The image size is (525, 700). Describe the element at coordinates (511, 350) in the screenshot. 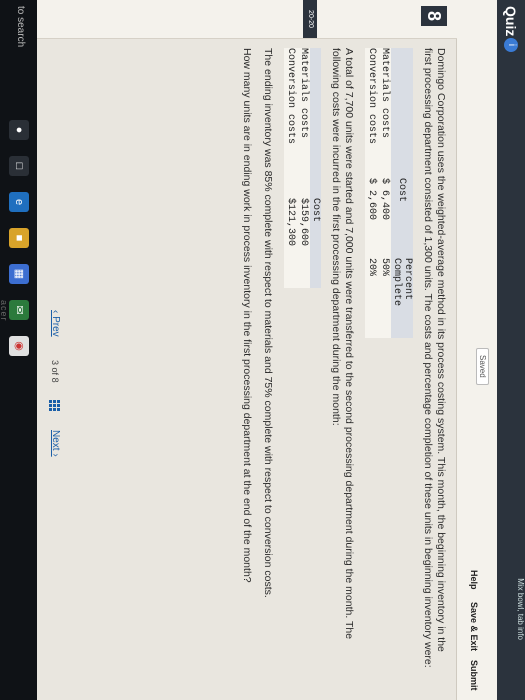

I see `top-bar: Quiz i Mix bowl, tab info` at that location.